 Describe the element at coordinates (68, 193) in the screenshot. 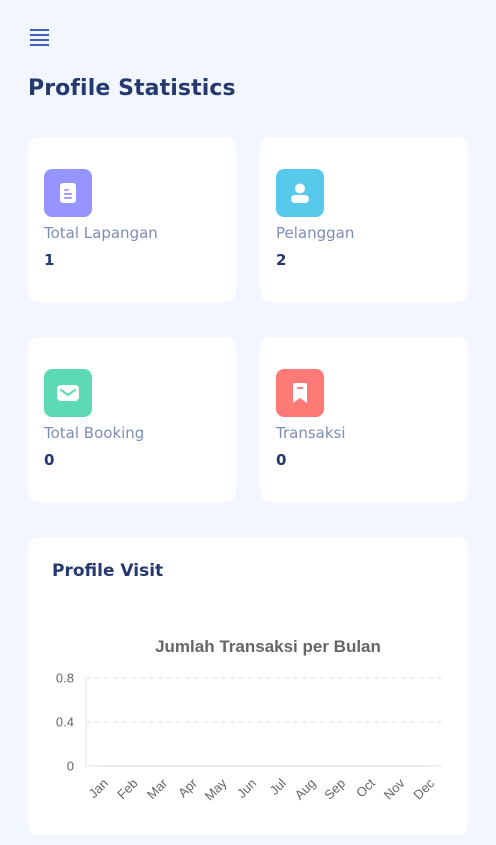

I see `document-icon` at that location.